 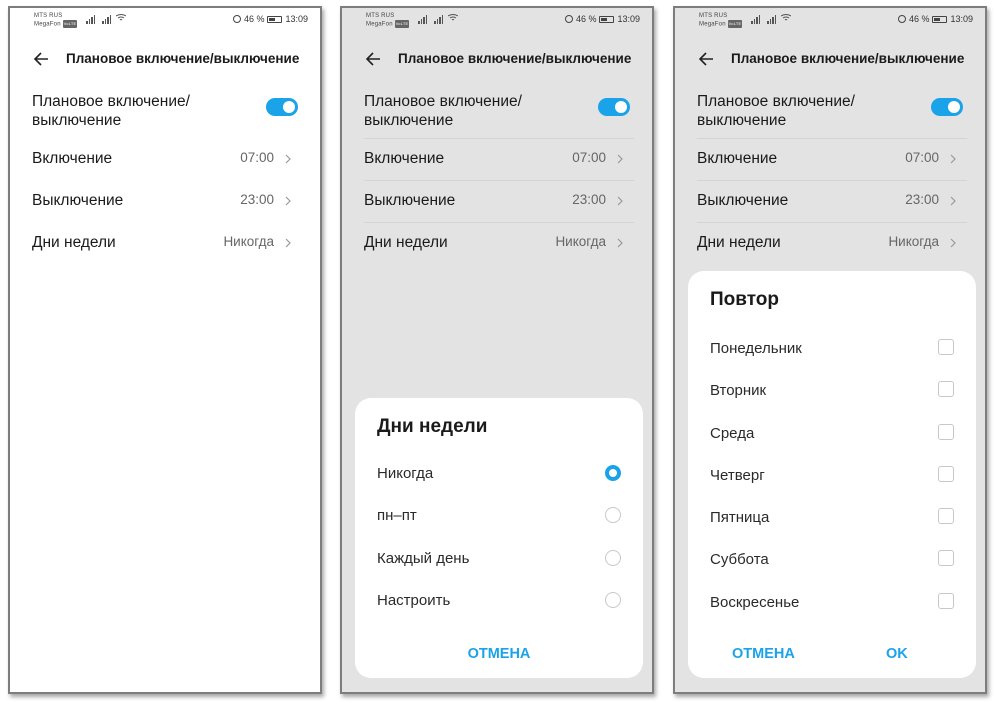 What do you see at coordinates (897, 654) in the screenshot?
I see `ok-button: OK` at bounding box center [897, 654].